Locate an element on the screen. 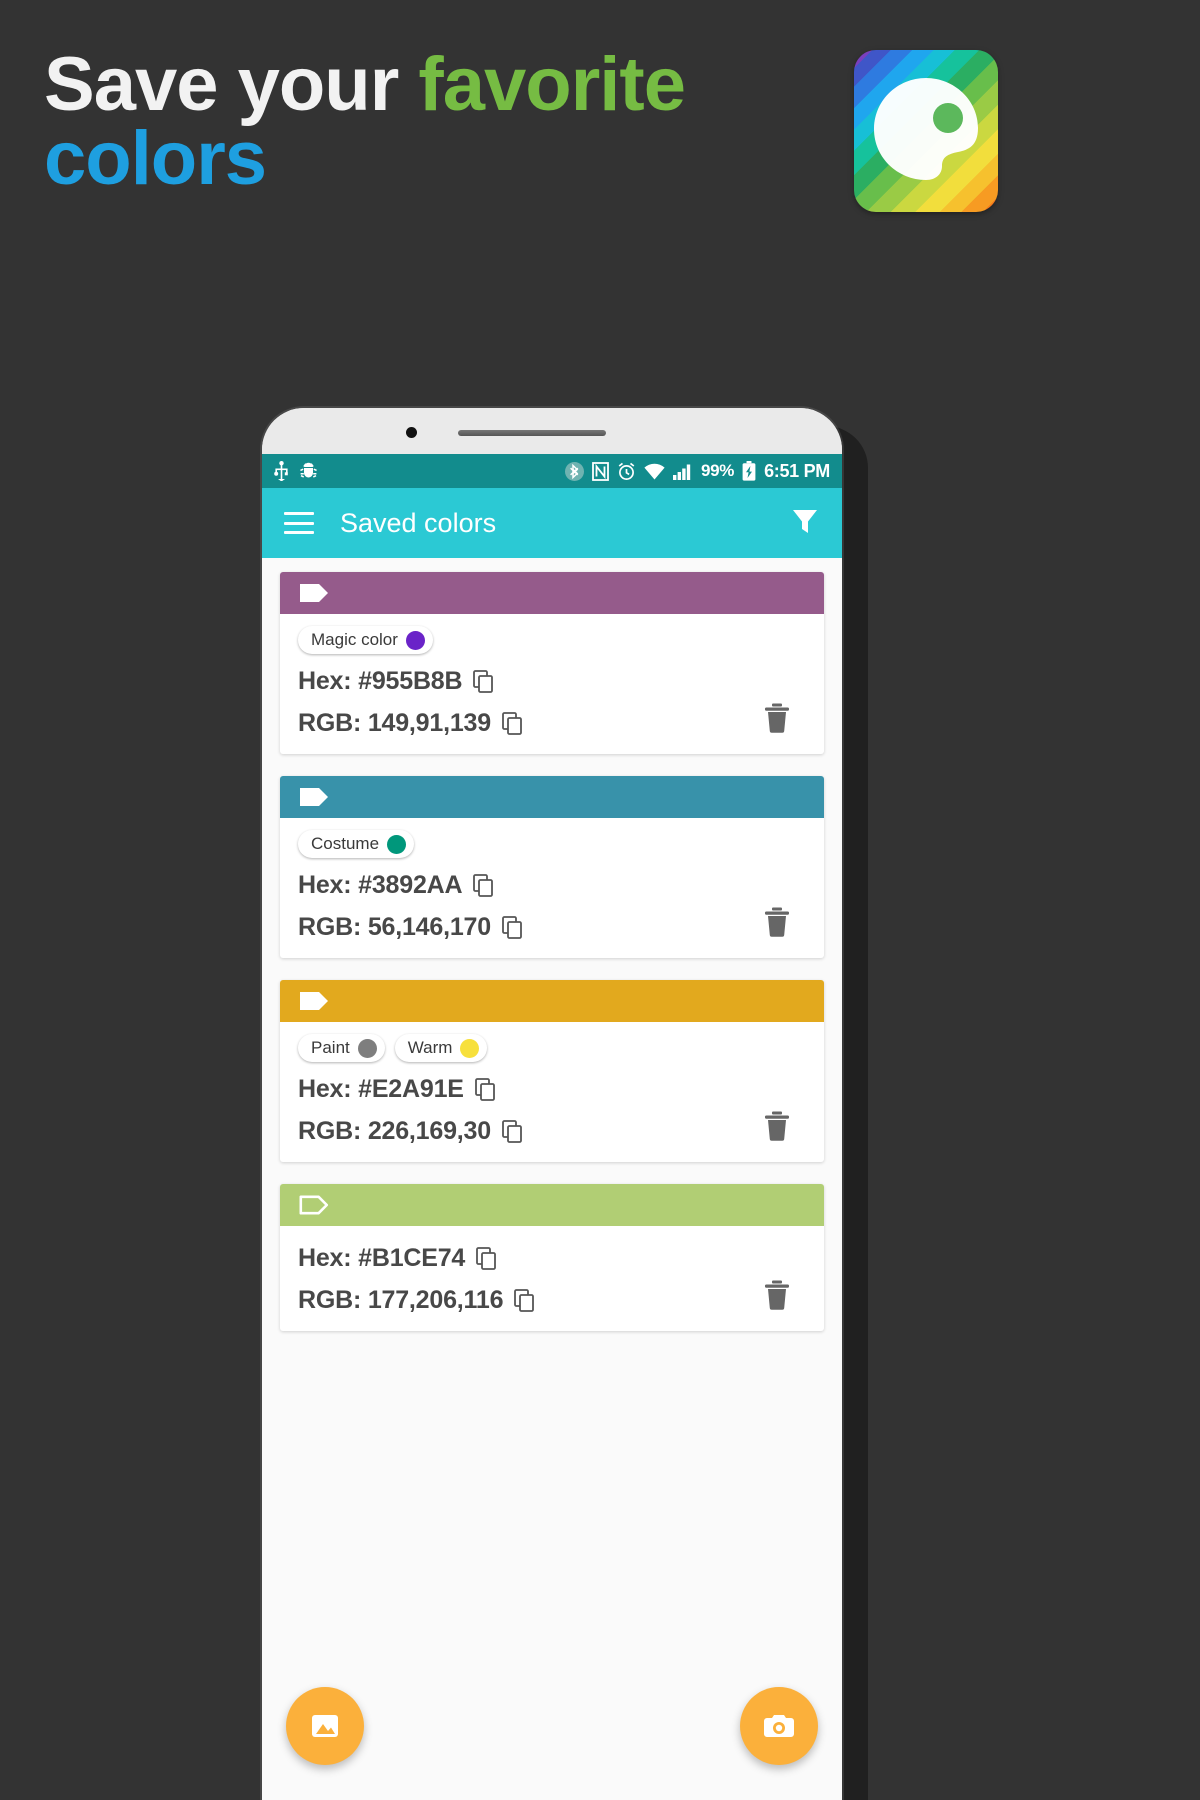 The image size is (1200, 1800). hex-row: Hex: #3892AA is located at coordinates (552, 885).